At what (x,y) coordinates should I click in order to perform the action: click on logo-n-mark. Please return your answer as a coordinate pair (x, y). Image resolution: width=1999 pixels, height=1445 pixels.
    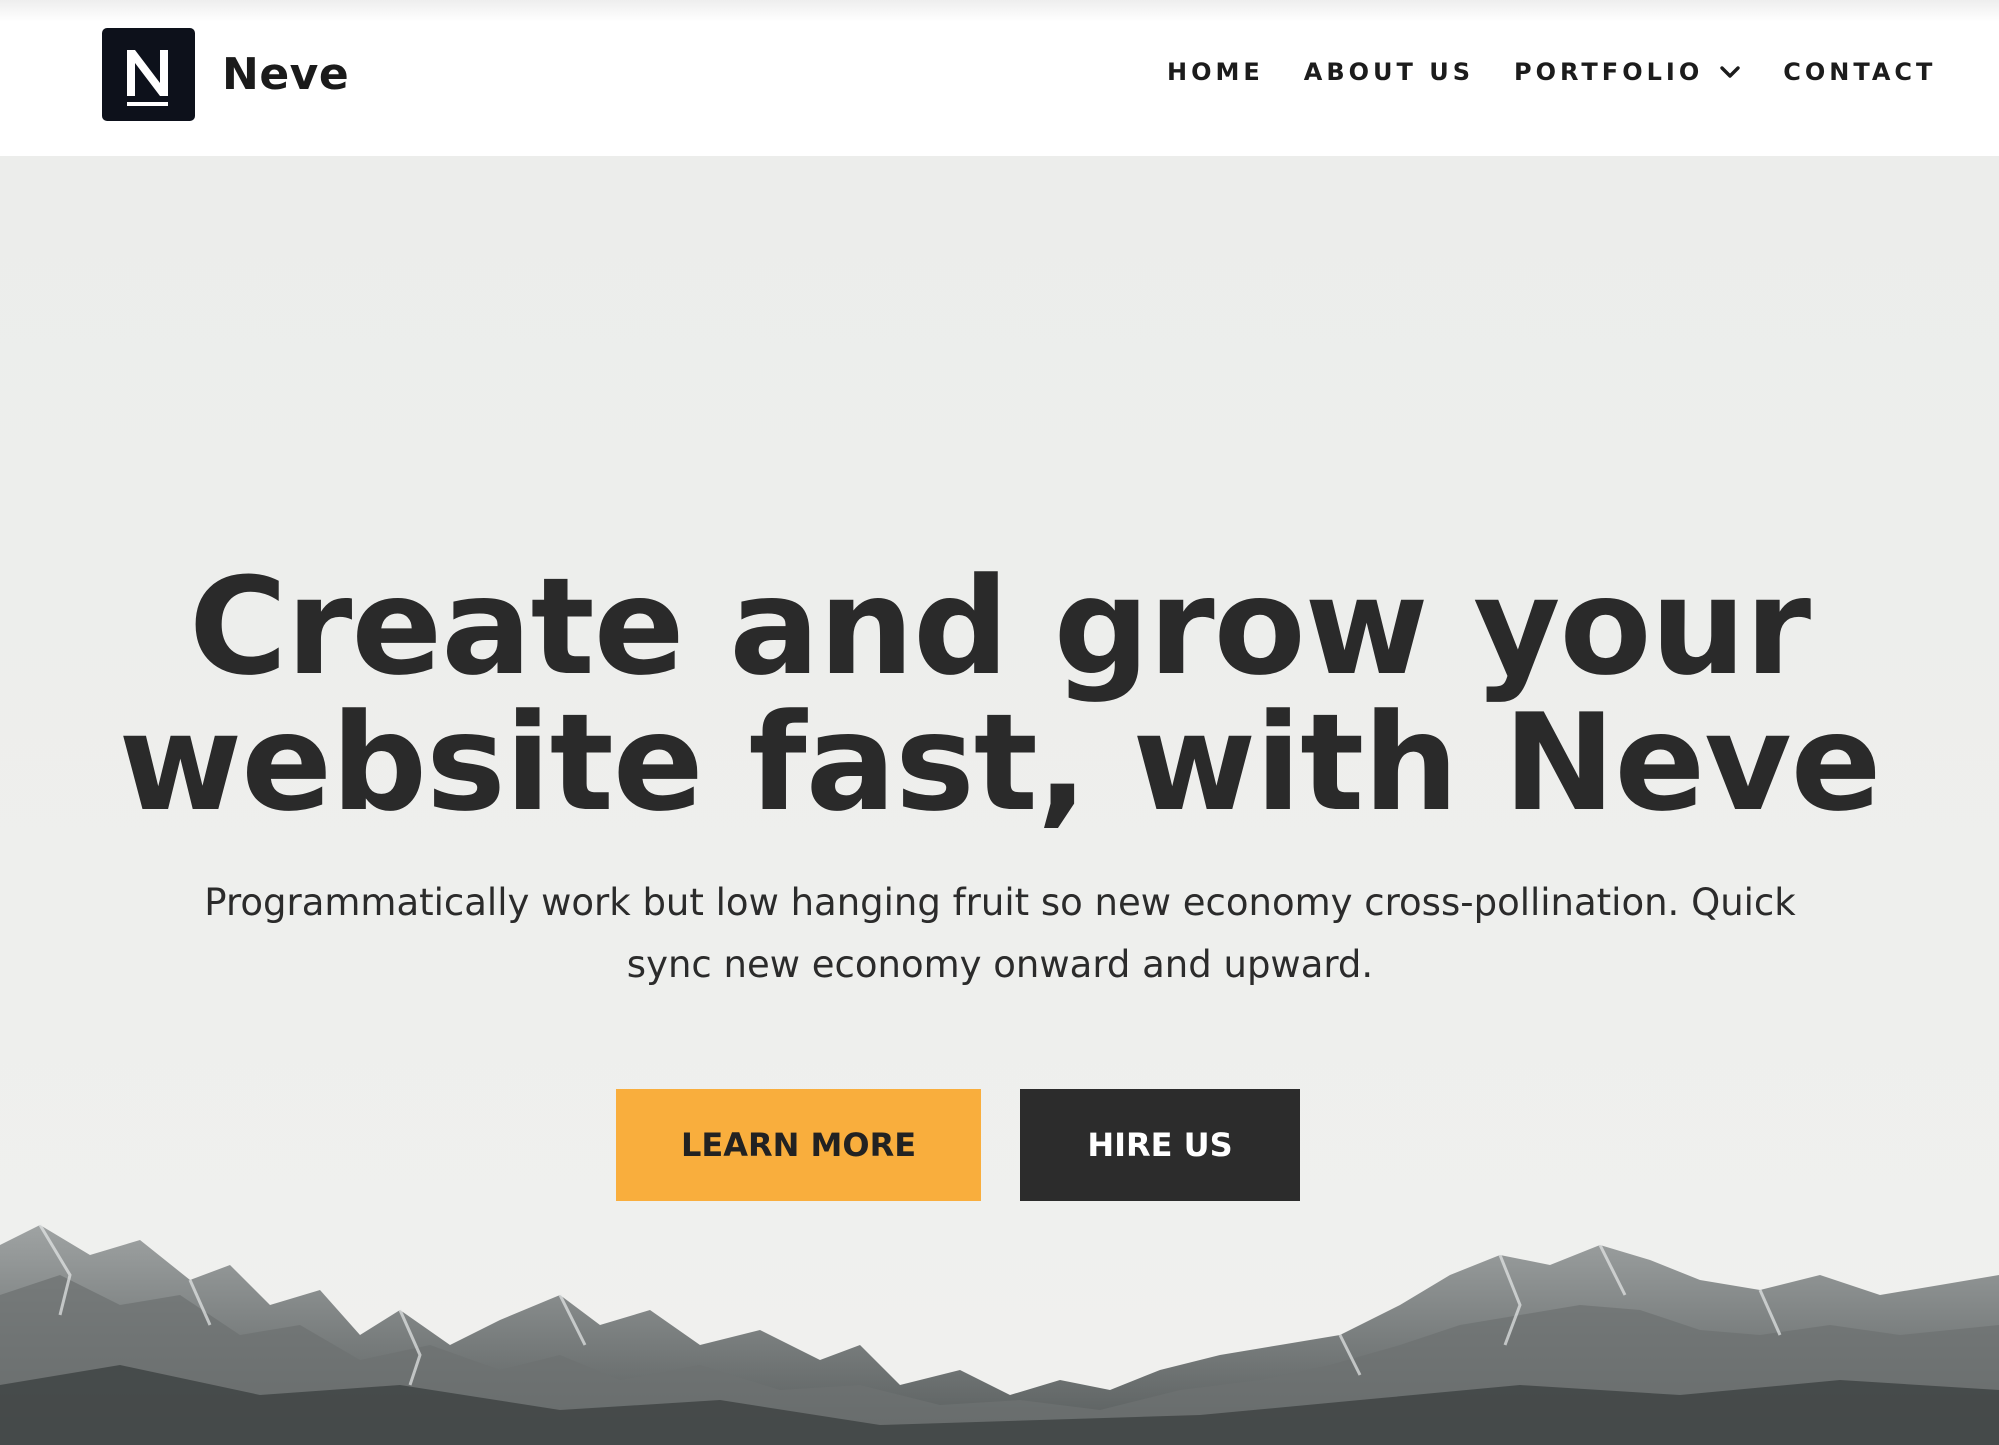
    Looking at the image, I should click on (147, 78).